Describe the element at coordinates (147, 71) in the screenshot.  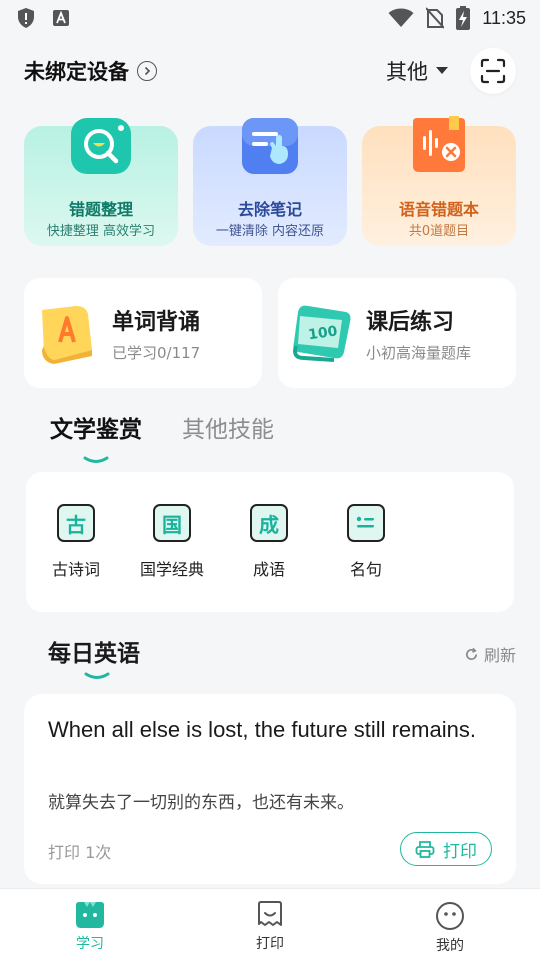
I see `chevron-right-icon` at that location.